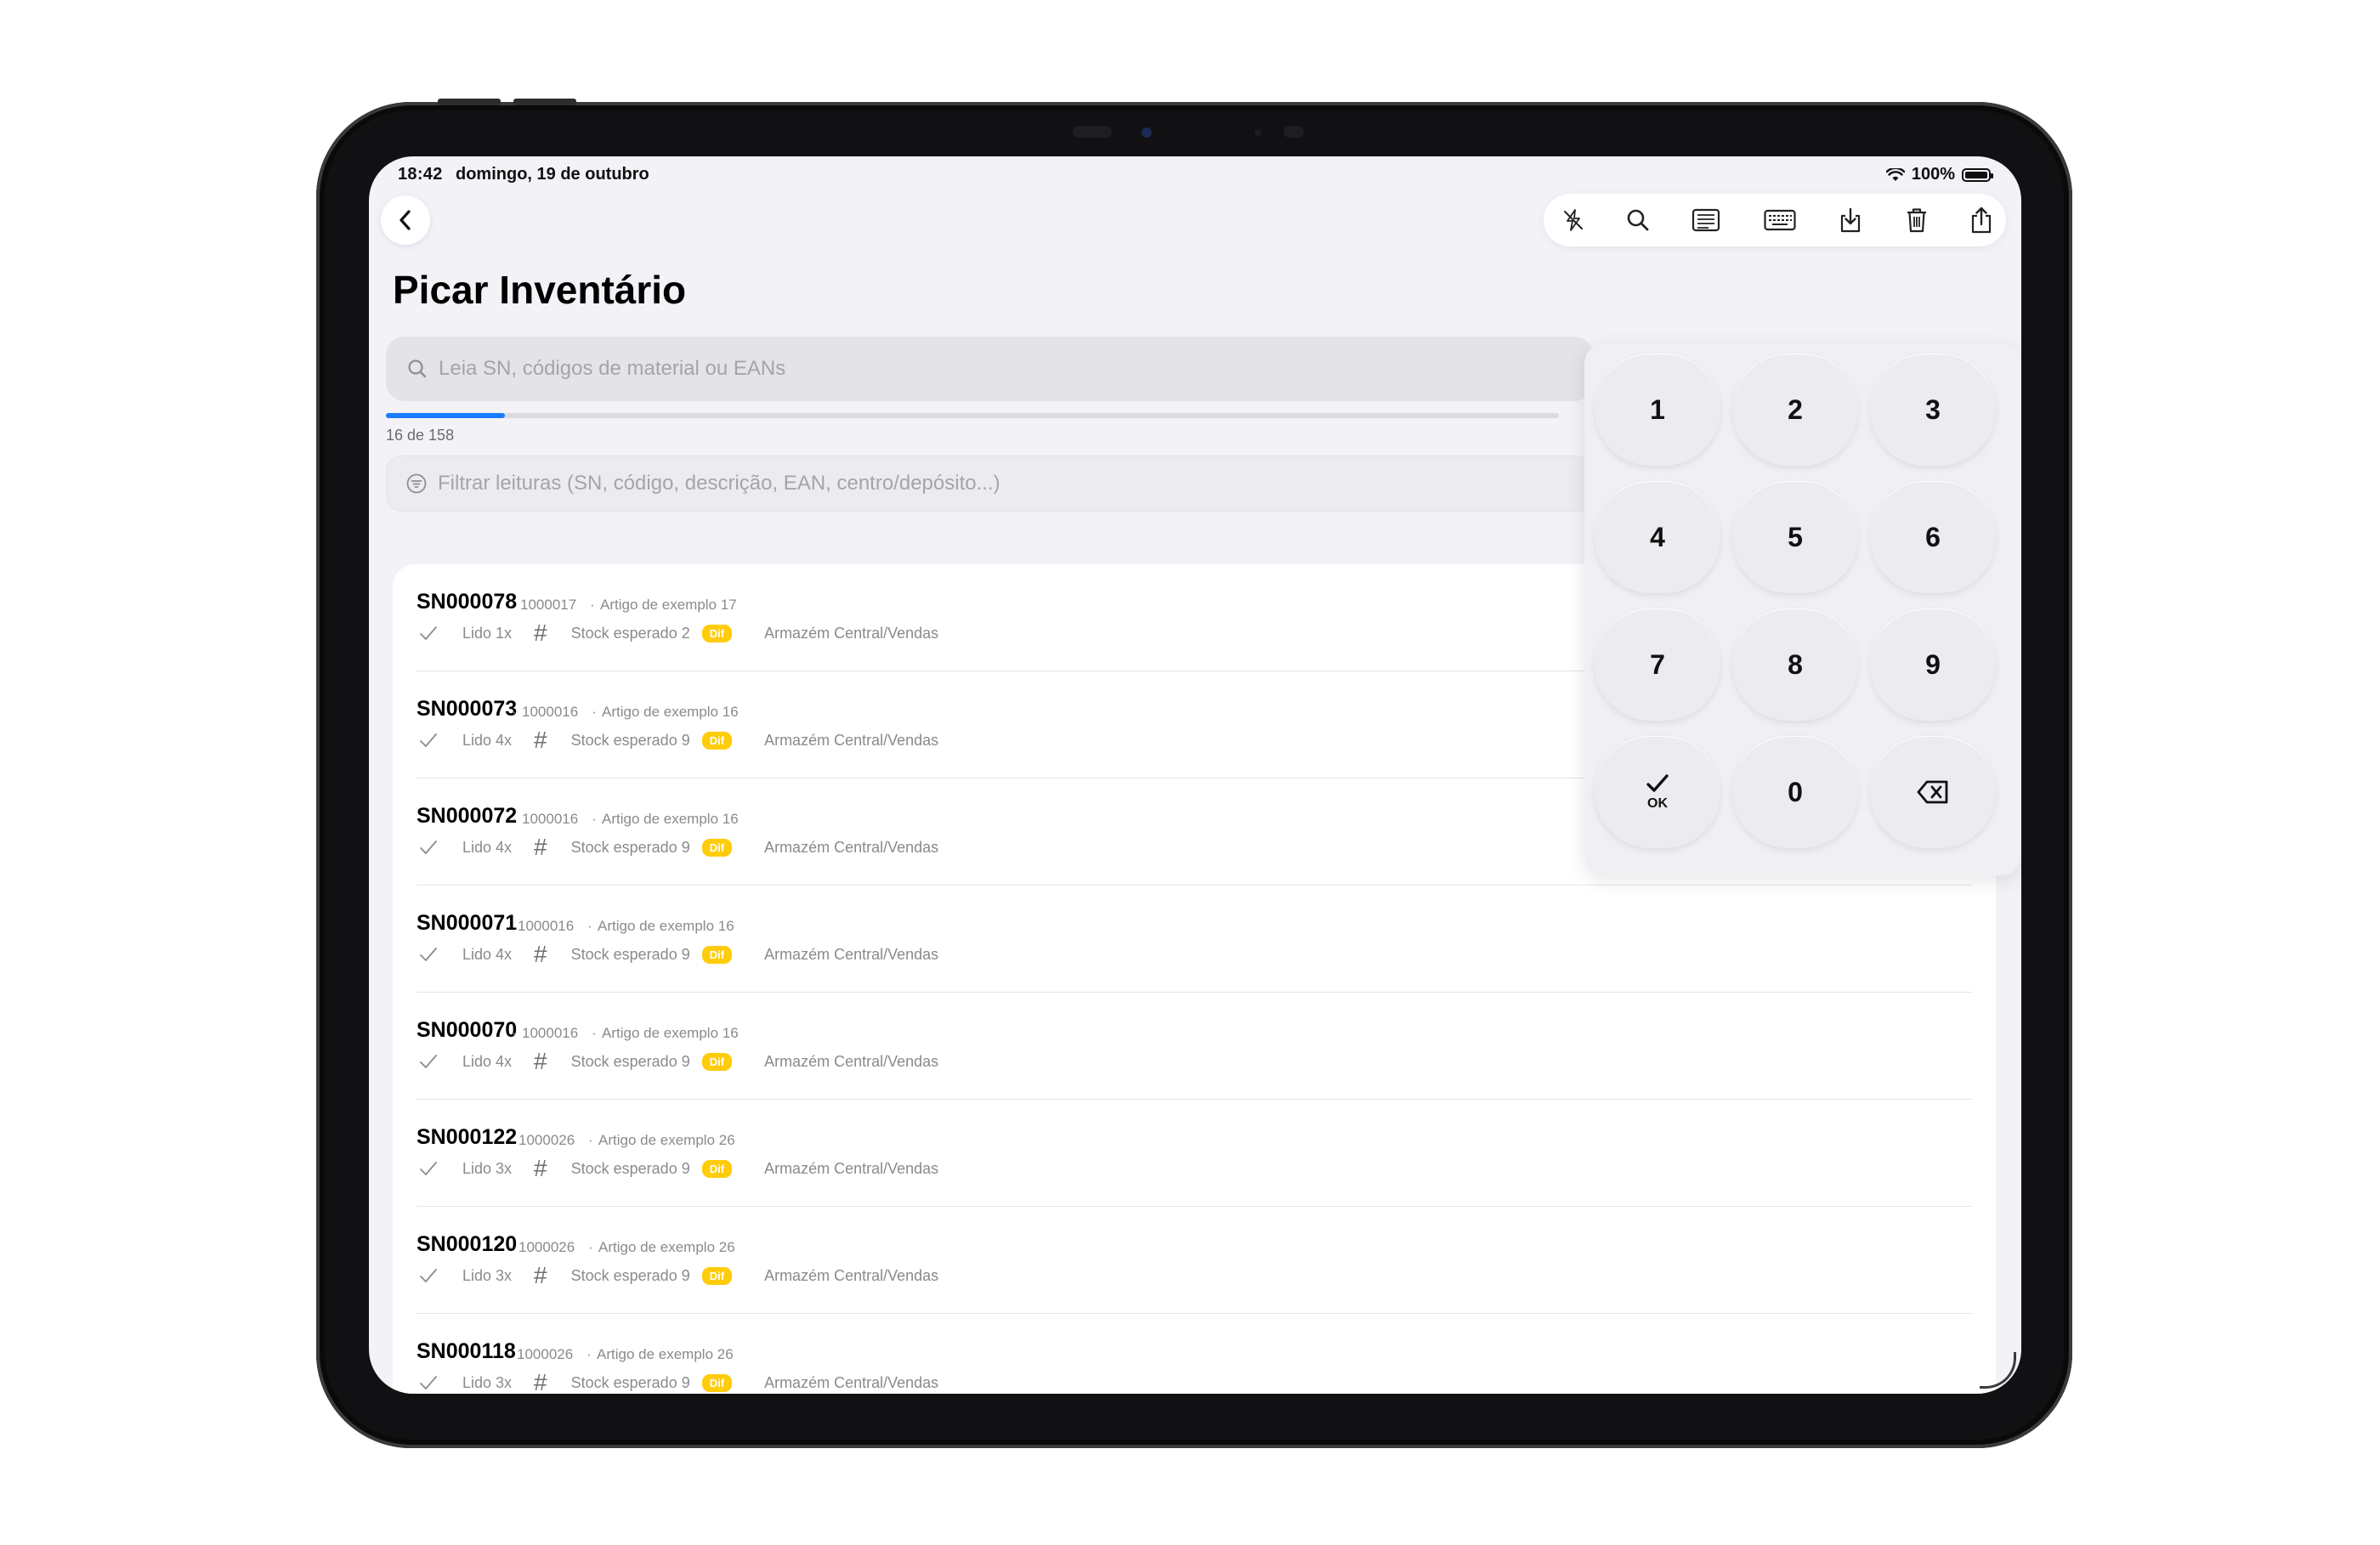  What do you see at coordinates (1977, 174) in the screenshot?
I see `battery-icon` at bounding box center [1977, 174].